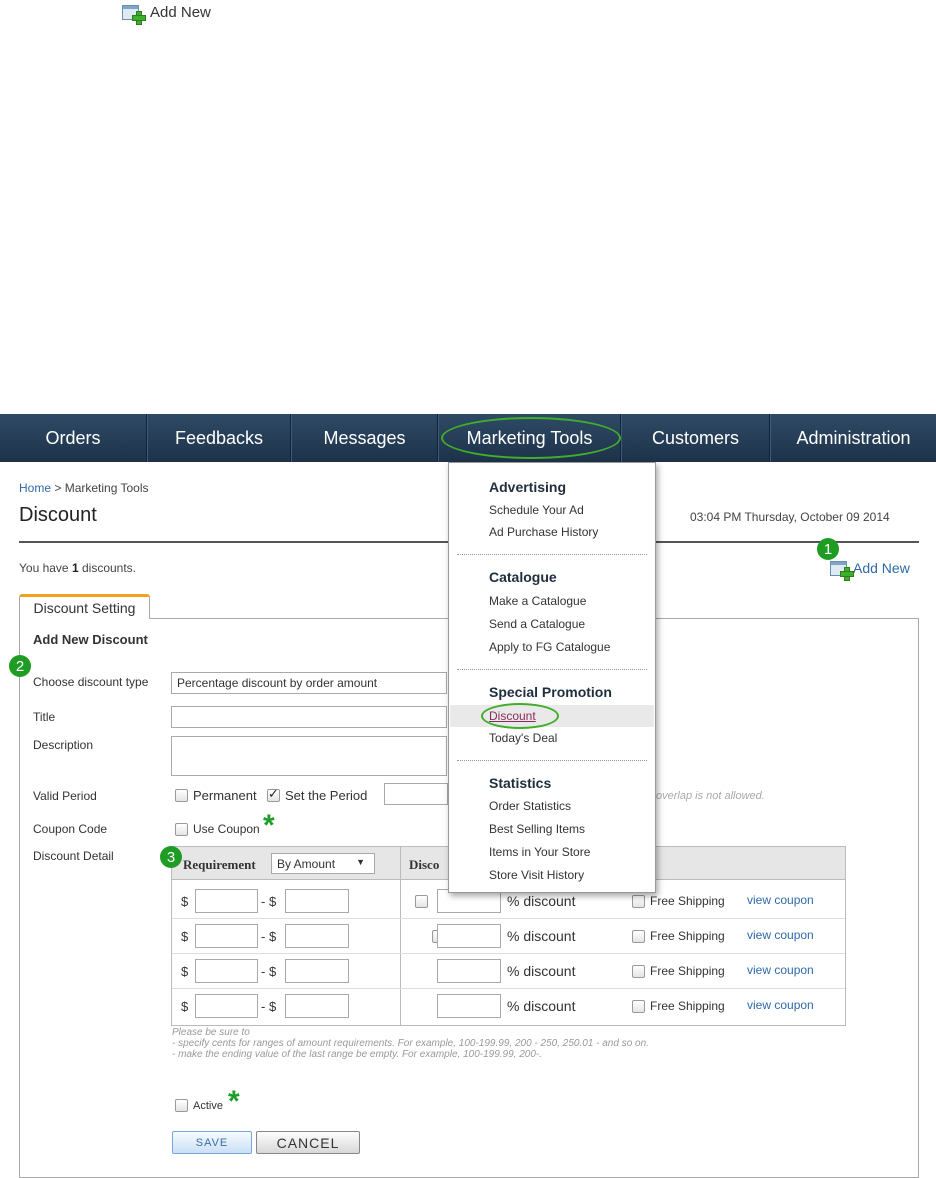  Describe the element at coordinates (537, 829) in the screenshot. I see `menu-item-best-selling: Best Selling Items` at that location.